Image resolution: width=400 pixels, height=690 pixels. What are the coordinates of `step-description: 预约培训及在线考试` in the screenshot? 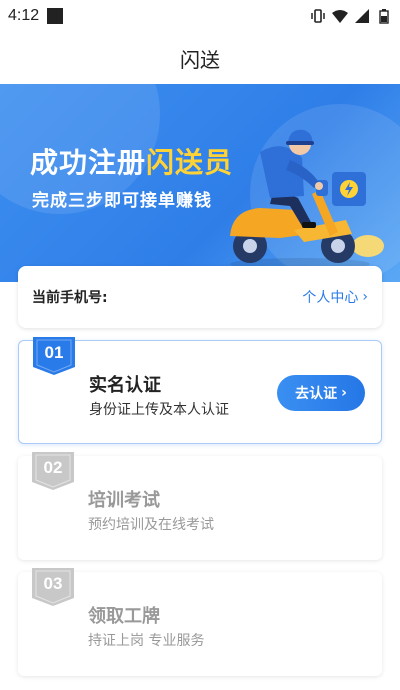 It's located at (151, 525).